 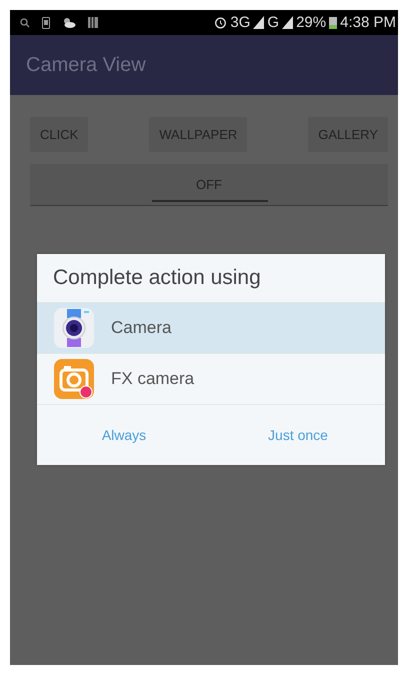 I want to click on app-option: Camera, so click(x=211, y=327).